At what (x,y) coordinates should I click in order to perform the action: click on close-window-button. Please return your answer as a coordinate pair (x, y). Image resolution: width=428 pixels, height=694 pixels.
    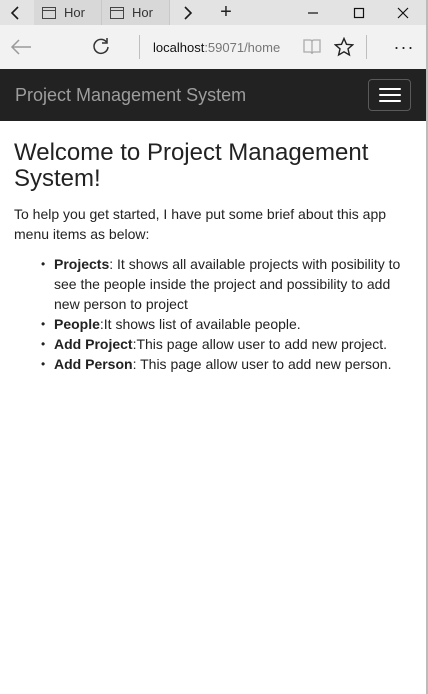
    Looking at the image, I should click on (403, 12).